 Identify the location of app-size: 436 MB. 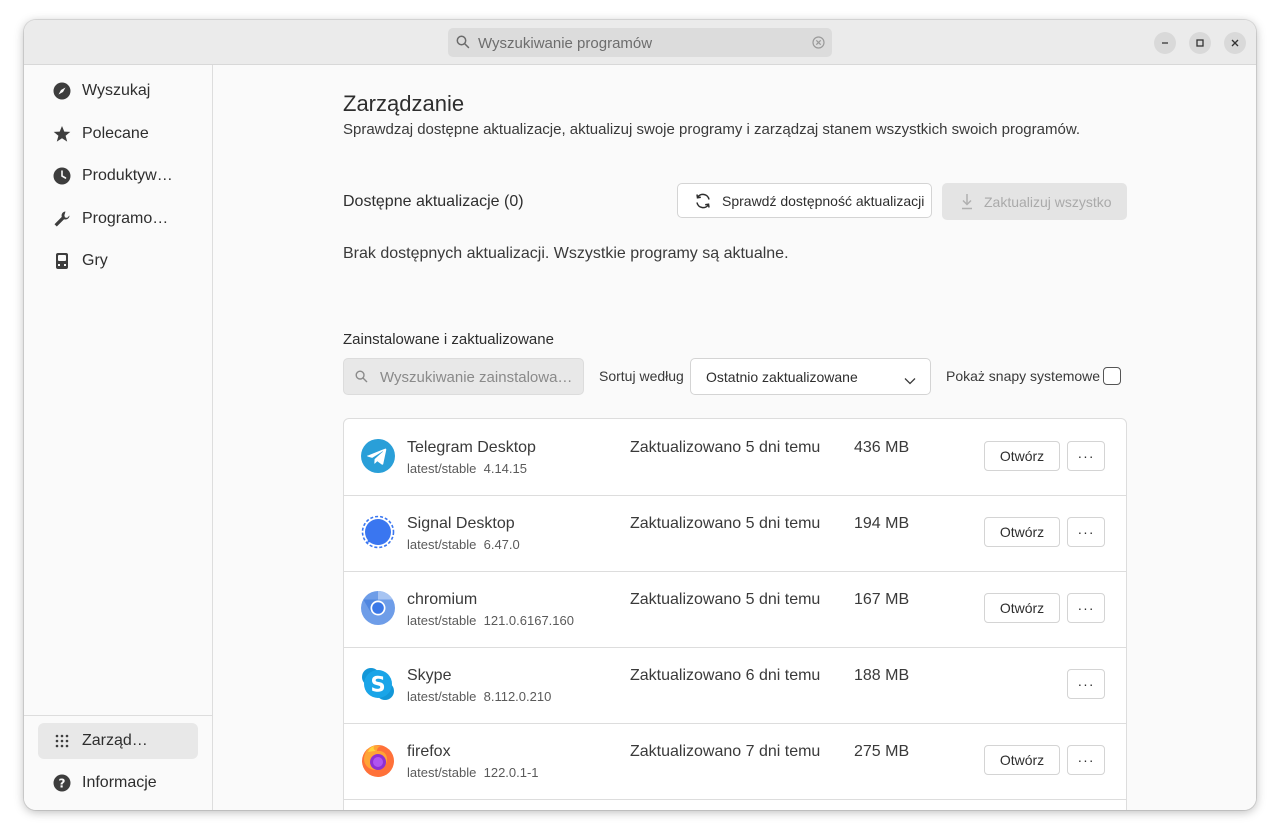
(882, 447).